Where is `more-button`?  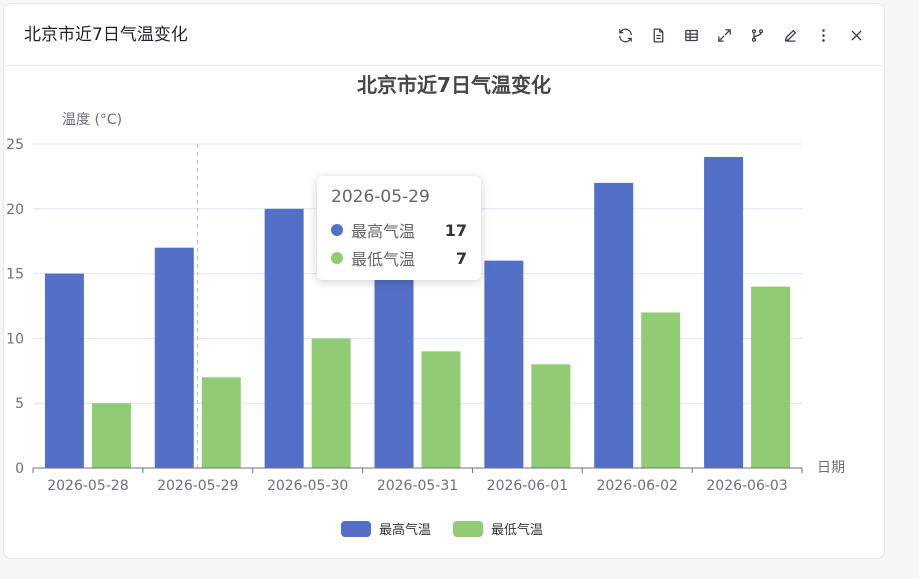
more-button is located at coordinates (823, 35).